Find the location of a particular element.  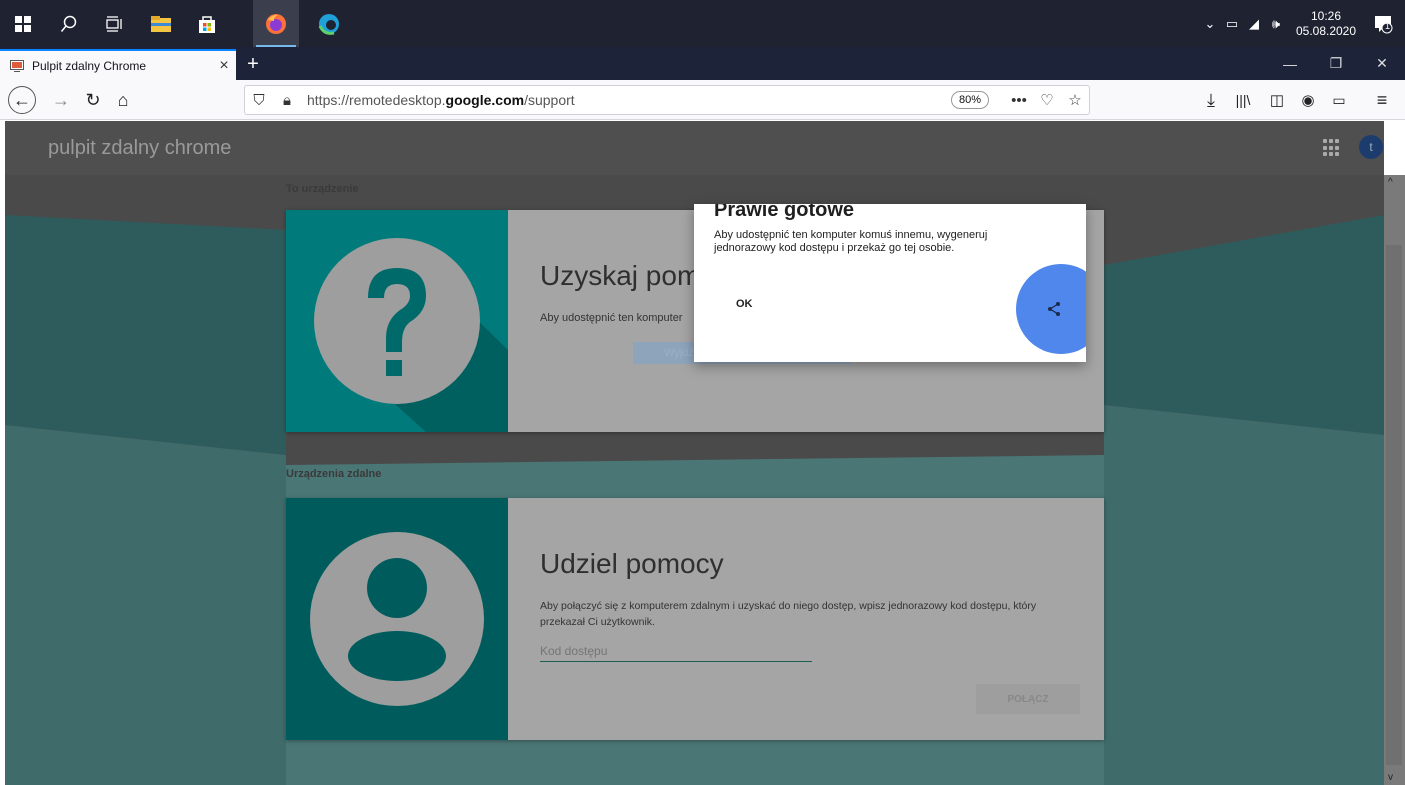

sidebar-icon: ◫ is located at coordinates (1277, 100).